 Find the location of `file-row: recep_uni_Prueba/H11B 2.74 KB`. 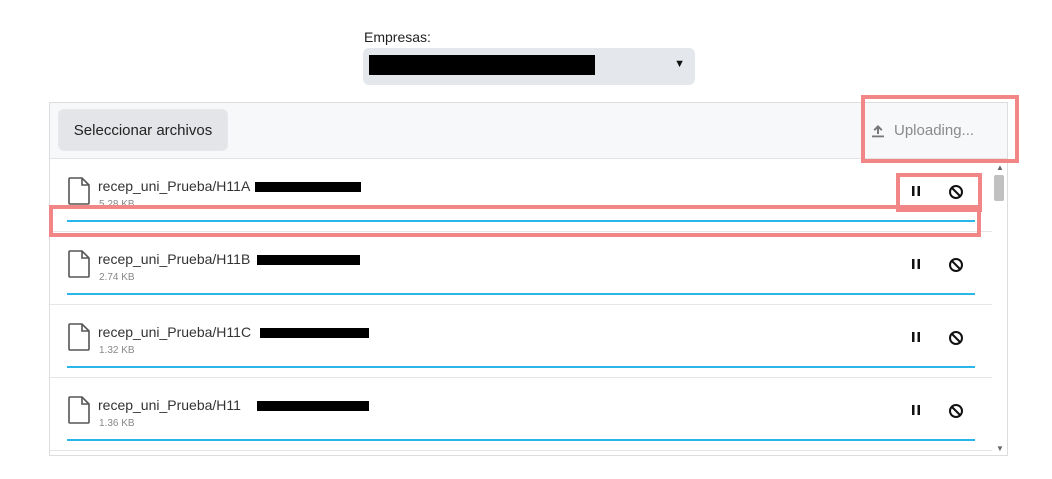

file-row: recep_uni_Prueba/H11B 2.74 KB is located at coordinates (521, 268).